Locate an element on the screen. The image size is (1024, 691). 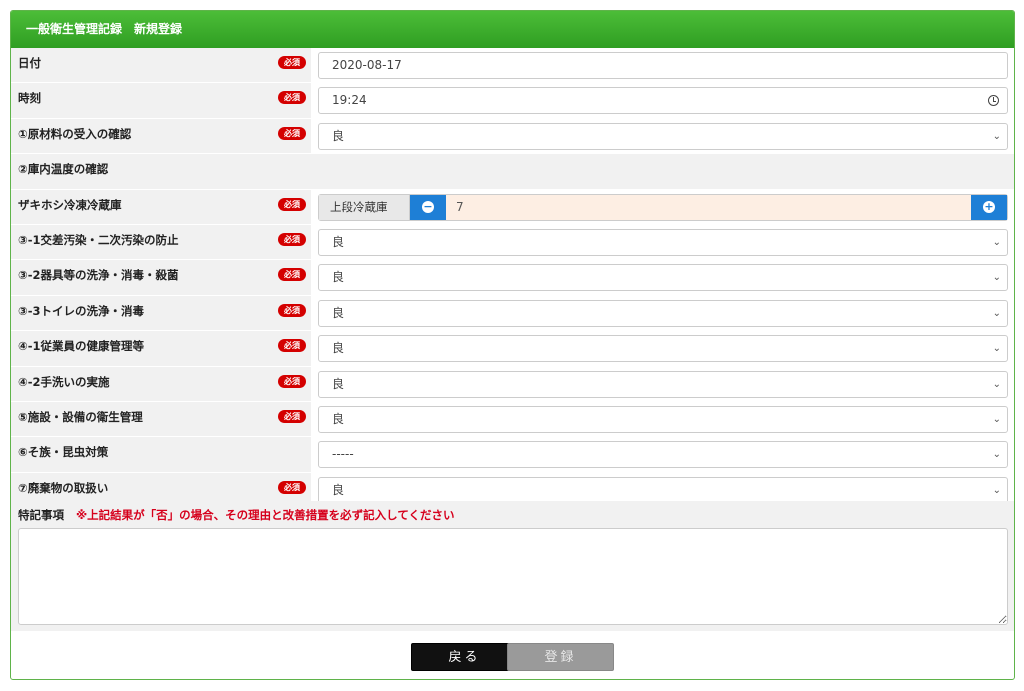
row-date: 日付 必須 2020-08-17 is located at coordinates (512, 66).